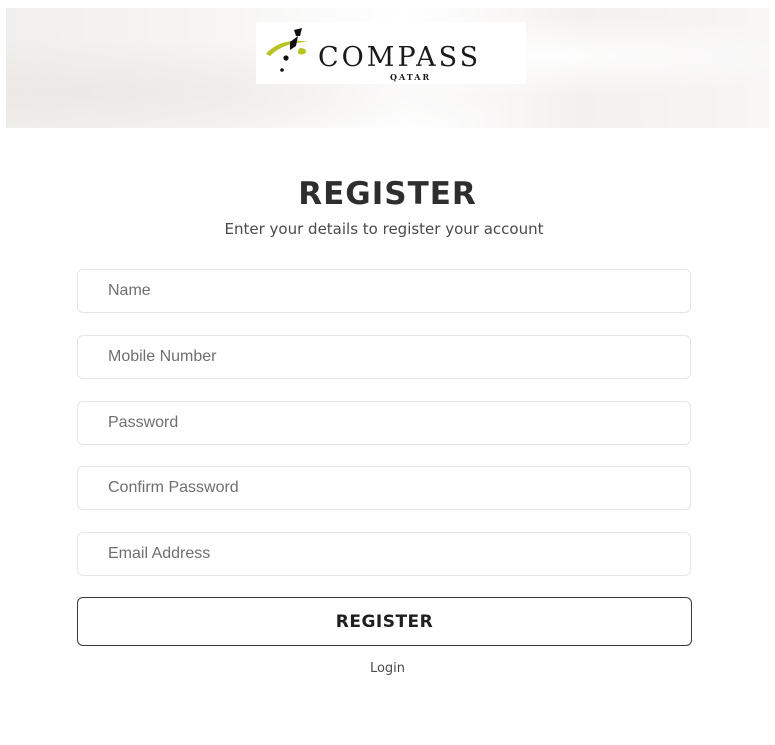 The height and width of the screenshot is (745, 775). I want to click on compass-qatar-logo: COMPASS QATAR, so click(391, 53).